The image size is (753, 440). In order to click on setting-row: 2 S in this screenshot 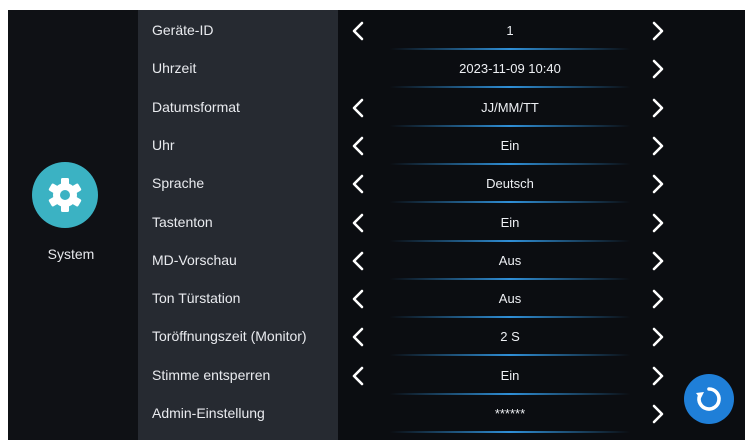, I will do `click(515, 337)`.